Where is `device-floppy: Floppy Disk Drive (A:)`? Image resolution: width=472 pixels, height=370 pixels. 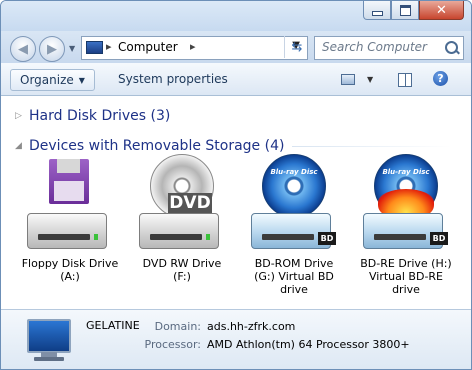 device-floppy: Floppy Disk Drive (A:) is located at coordinates (70, 218).